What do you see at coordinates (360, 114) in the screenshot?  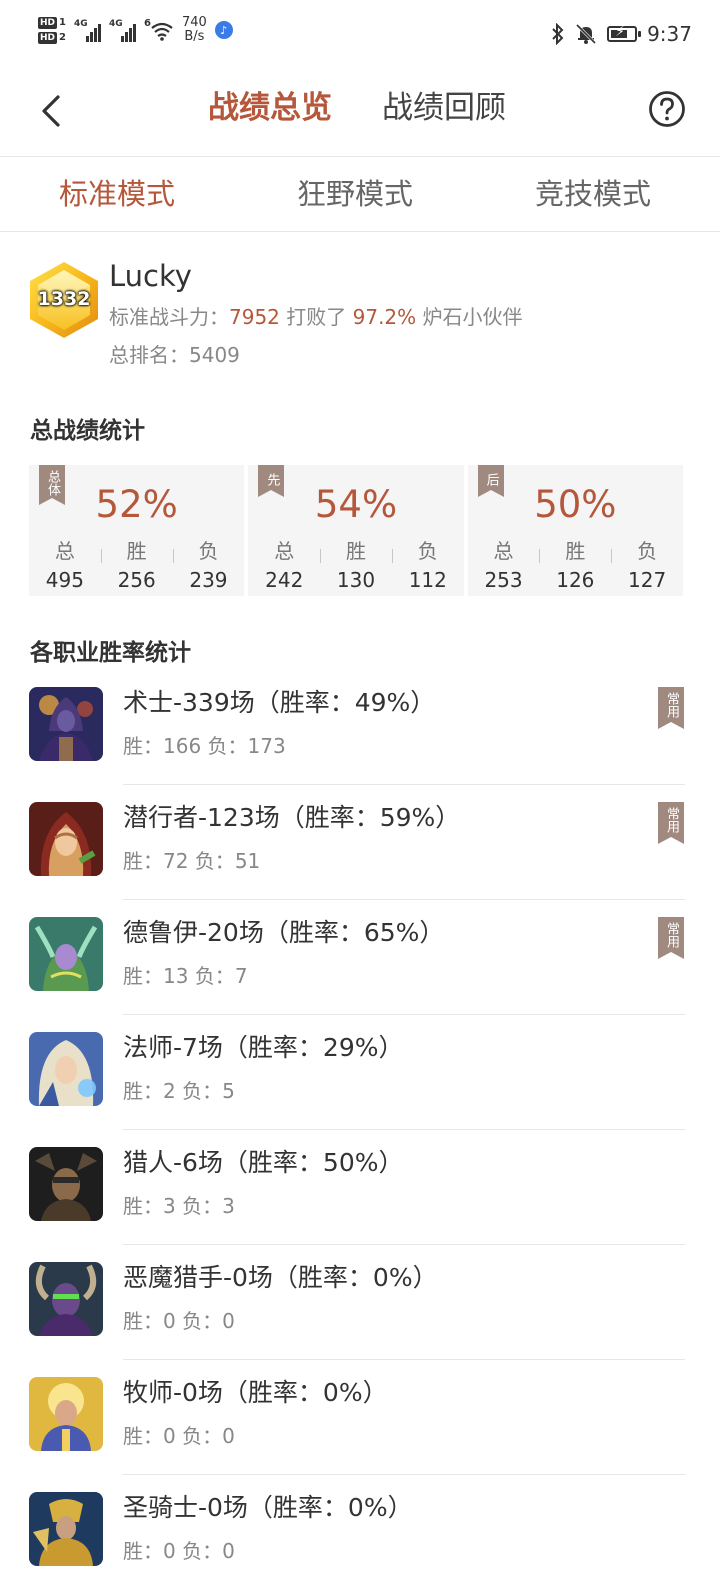 I see `top-navigation-bar: 战绩总览 战绩回顾` at bounding box center [360, 114].